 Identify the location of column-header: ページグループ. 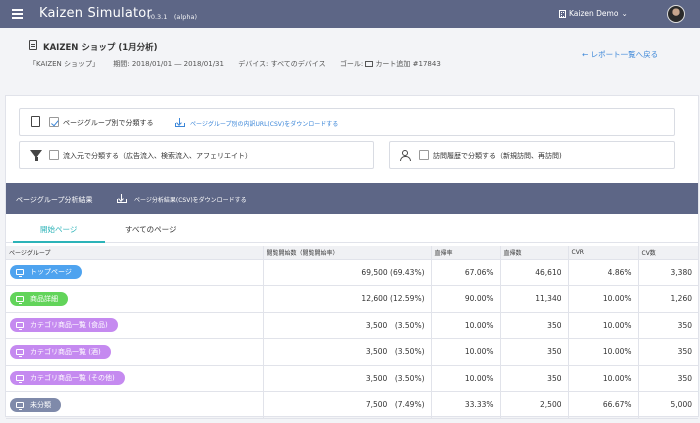
(134, 253).